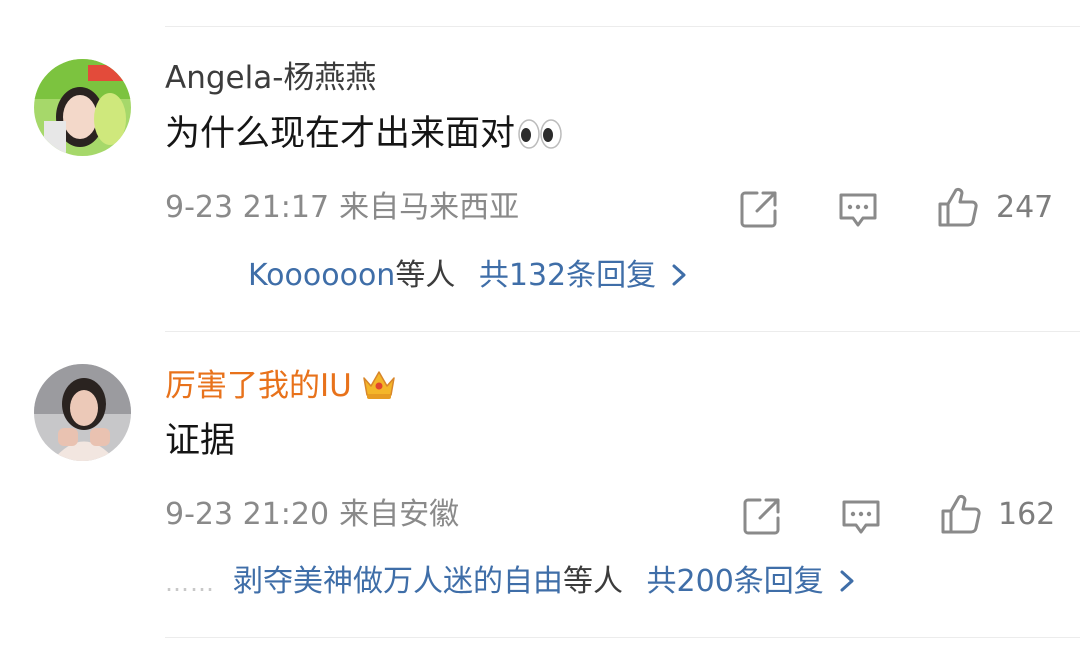 Image resolution: width=1080 pixels, height=666 pixels. I want to click on like-count: 247, so click(1025, 207).